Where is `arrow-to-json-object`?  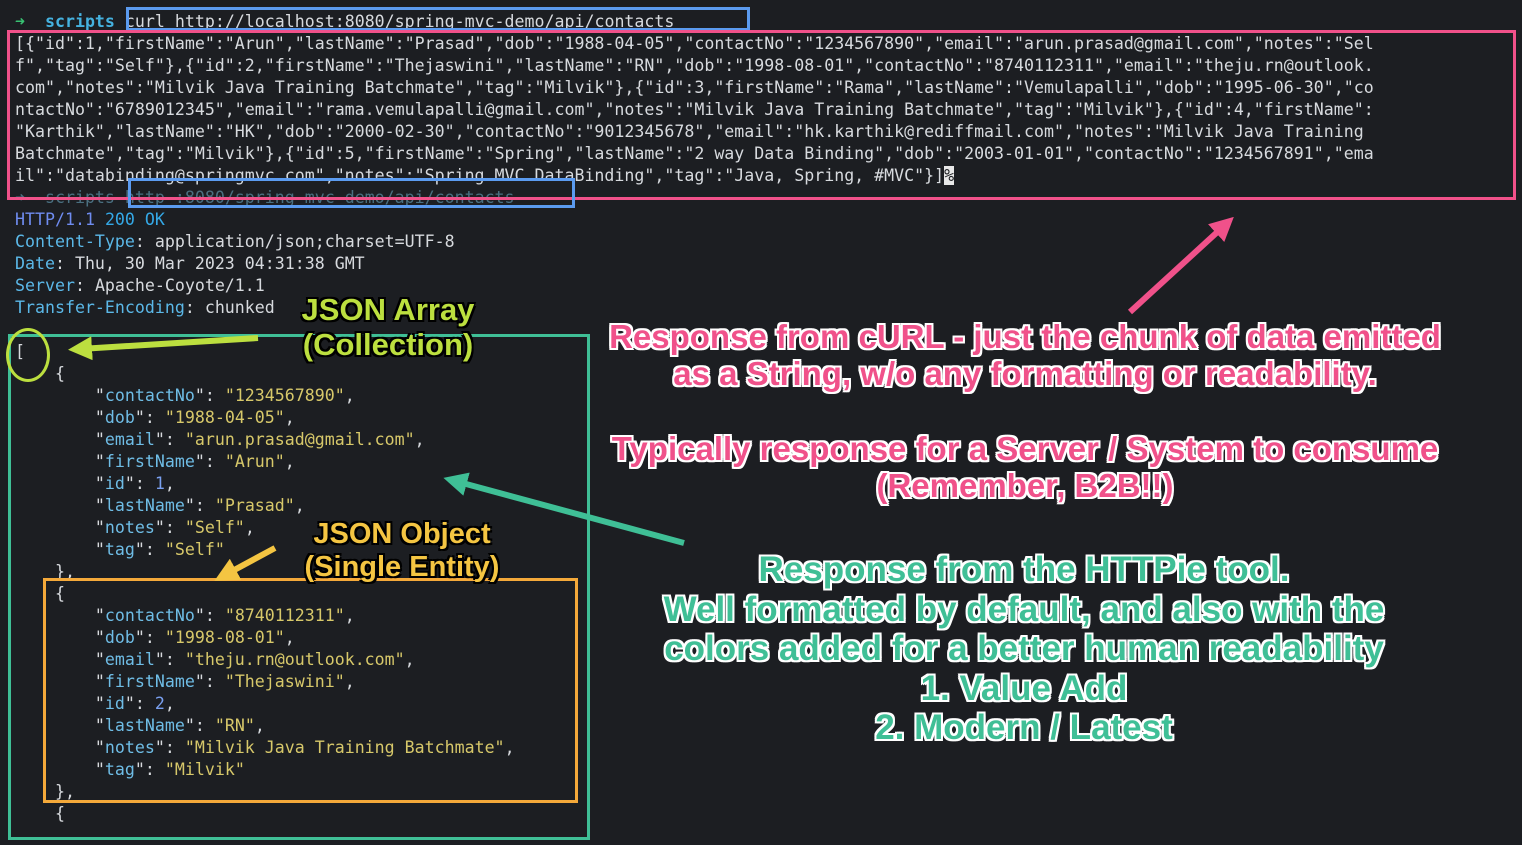 arrow-to-json-object is located at coordinates (245, 563).